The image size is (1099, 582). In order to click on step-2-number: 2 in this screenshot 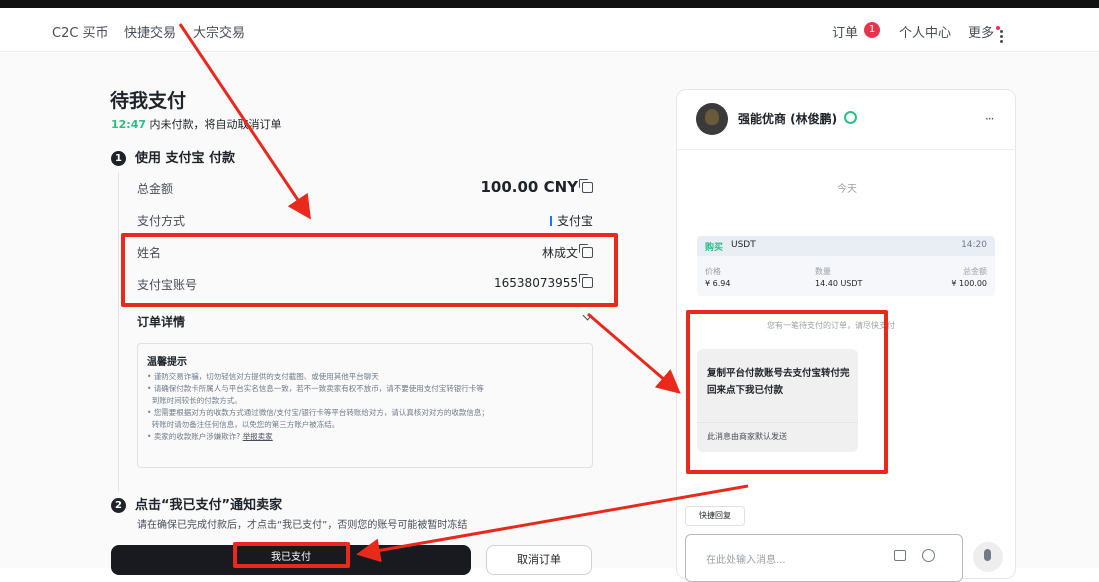, I will do `click(118, 505)`.